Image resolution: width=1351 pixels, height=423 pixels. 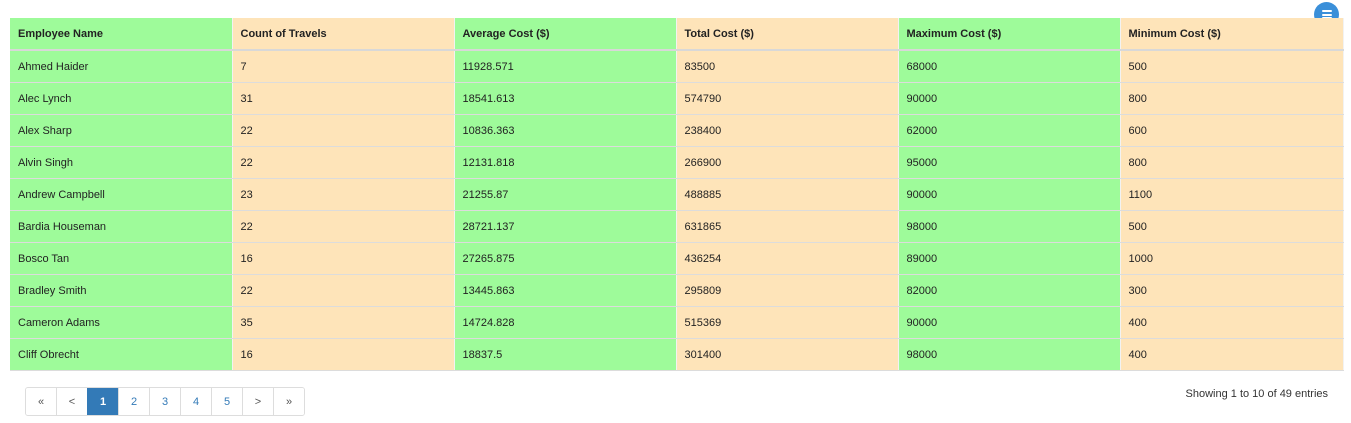 What do you see at coordinates (787, 194) in the screenshot?
I see `cell-total-cost: 488885` at bounding box center [787, 194].